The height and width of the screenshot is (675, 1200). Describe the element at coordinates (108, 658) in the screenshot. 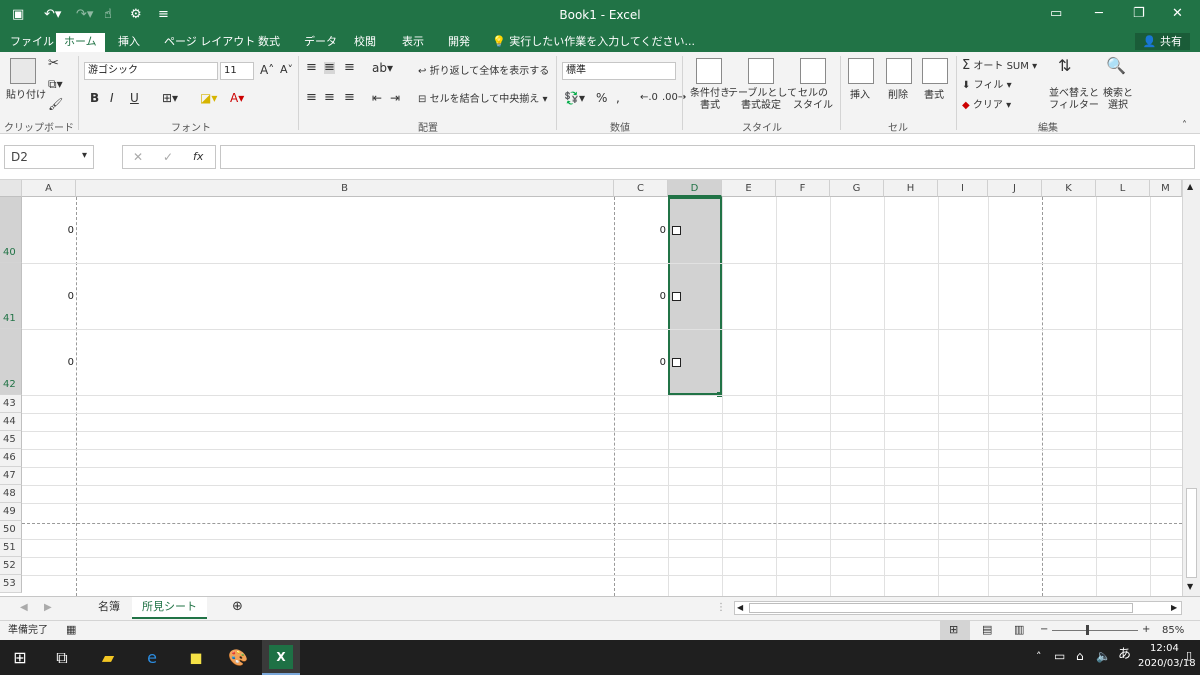

I see `file-explorer-icon: ▰` at that location.